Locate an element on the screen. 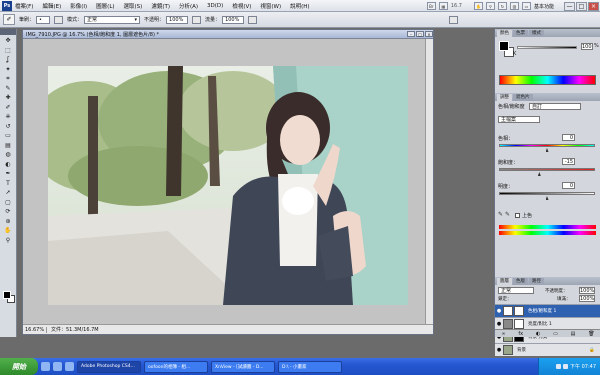 This screenshot has width=600, height=375. menu-help: 說明(H) is located at coordinates (299, 6).